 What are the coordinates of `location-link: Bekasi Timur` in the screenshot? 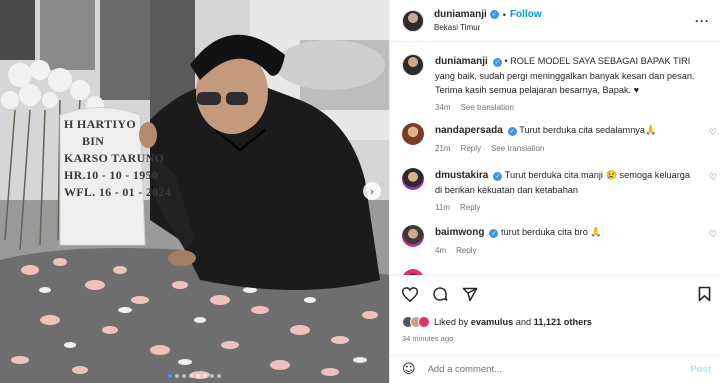 It's located at (488, 27).